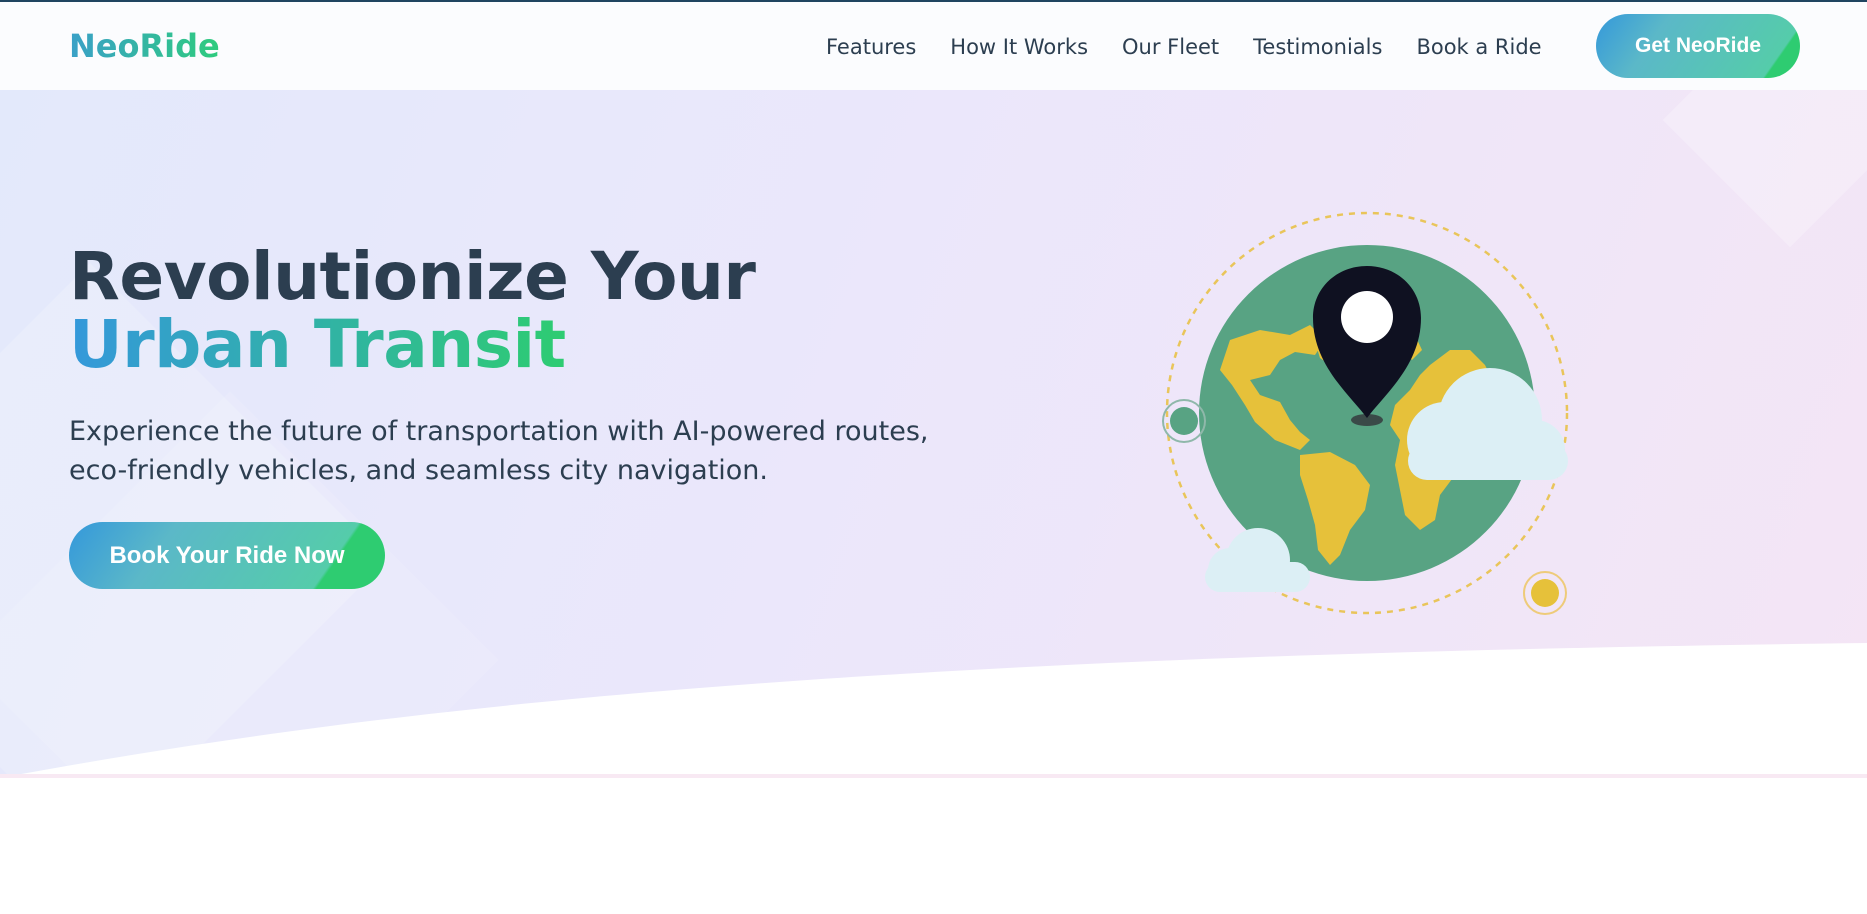  Describe the element at coordinates (317, 344) in the screenshot. I see `headline-accent: Urban Transit` at that location.